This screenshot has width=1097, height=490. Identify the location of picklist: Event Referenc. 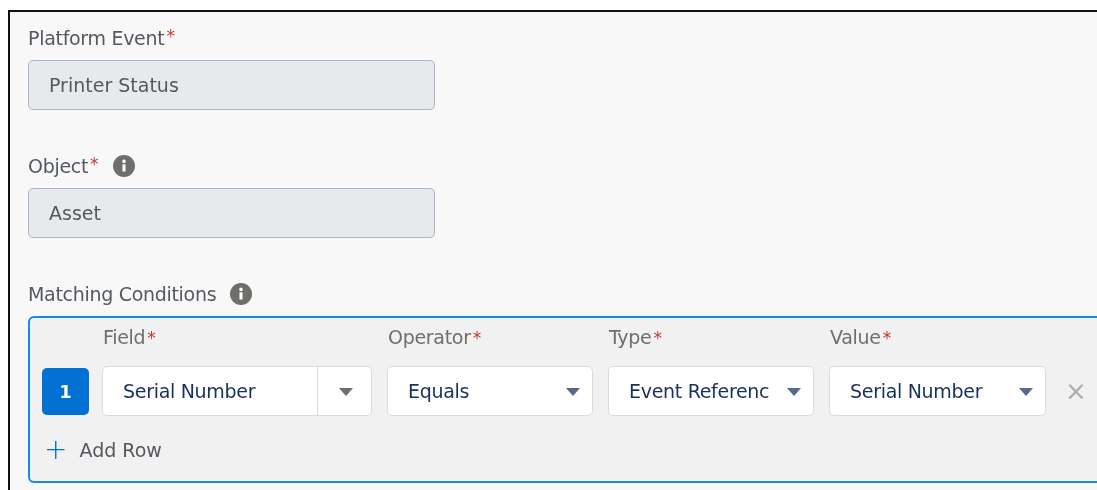
(711, 391).